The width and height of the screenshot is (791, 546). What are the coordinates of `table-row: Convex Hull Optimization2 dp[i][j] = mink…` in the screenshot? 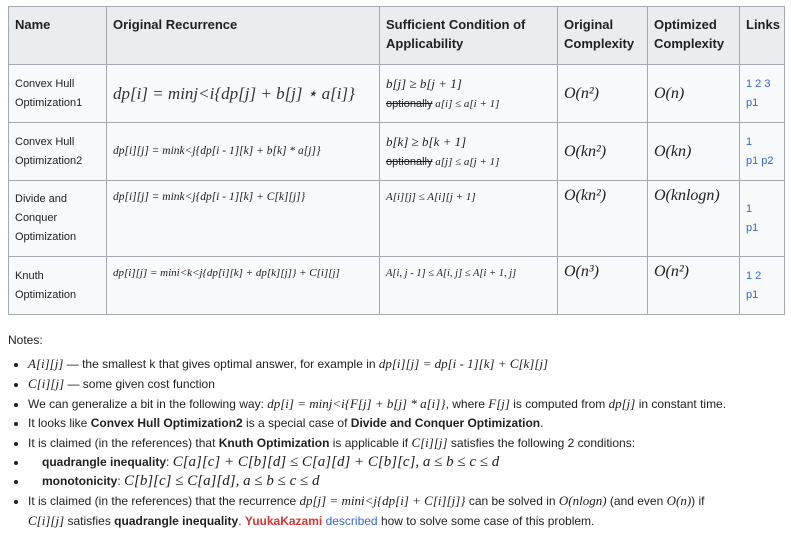 It's located at (396, 151).